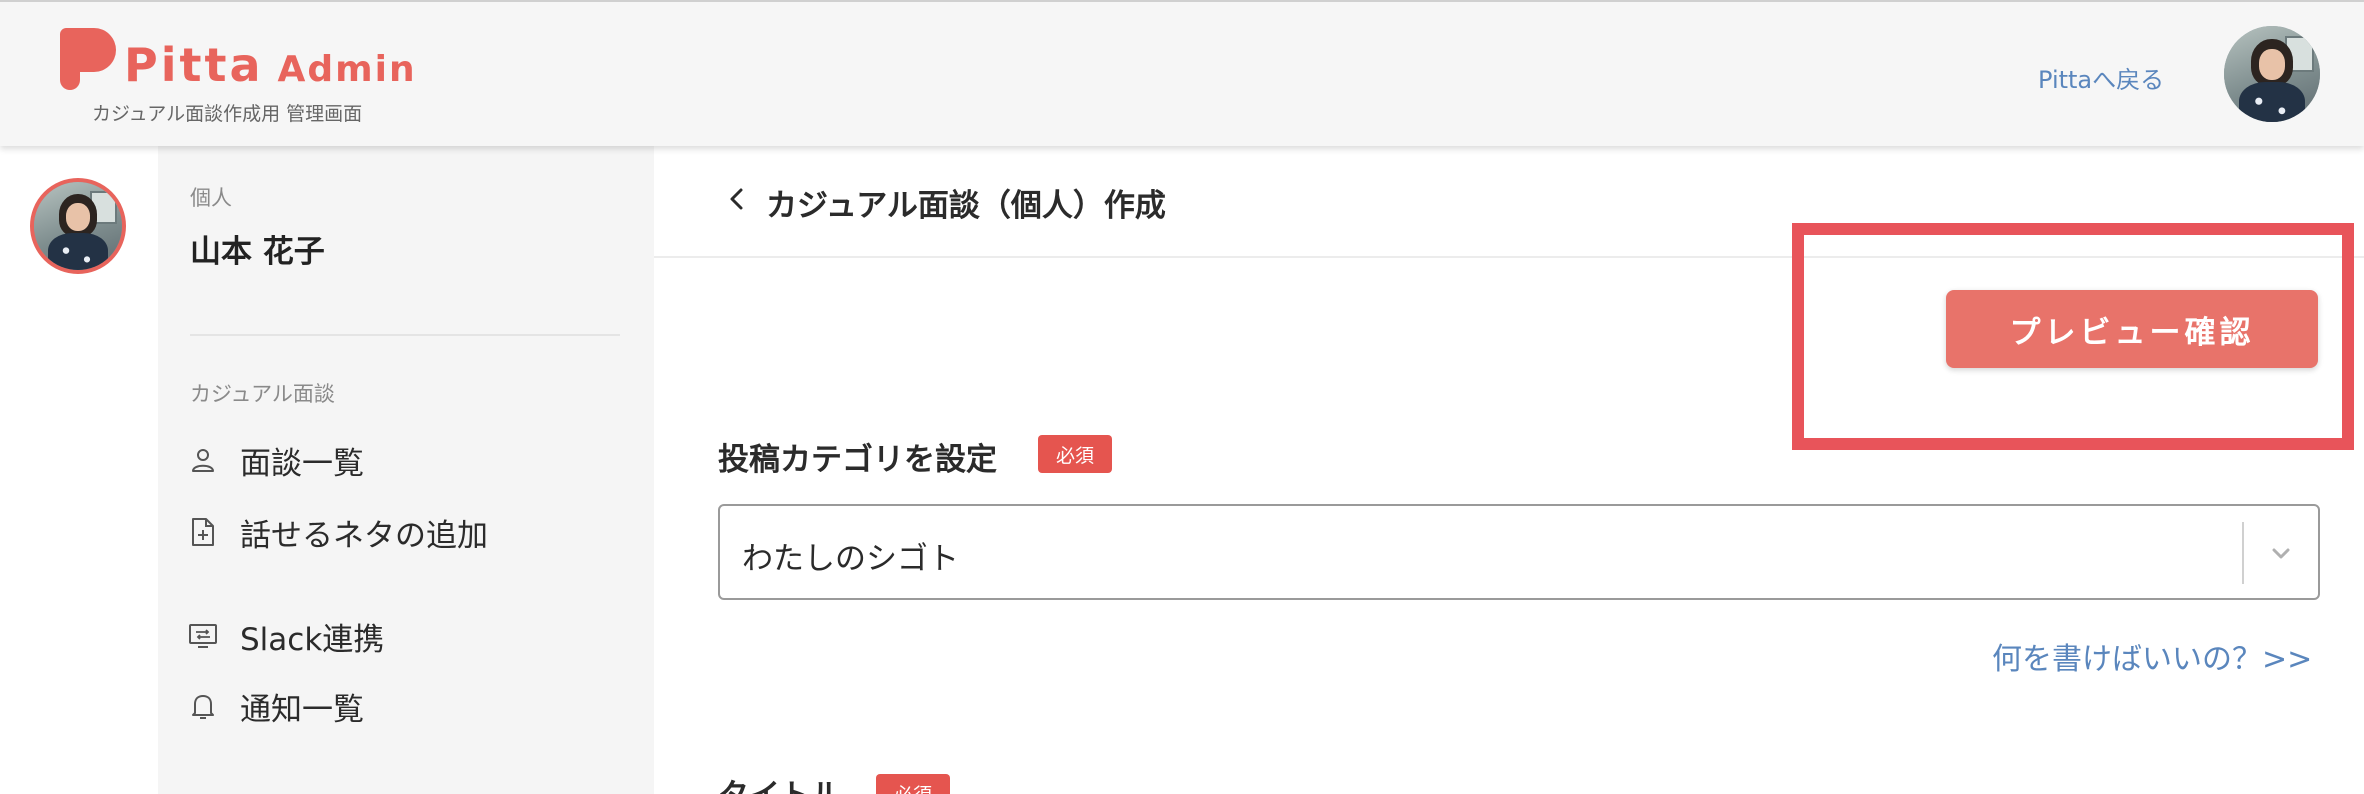 This screenshot has height=794, width=2364. What do you see at coordinates (405, 335) in the screenshot?
I see `sidebar-divider` at bounding box center [405, 335].